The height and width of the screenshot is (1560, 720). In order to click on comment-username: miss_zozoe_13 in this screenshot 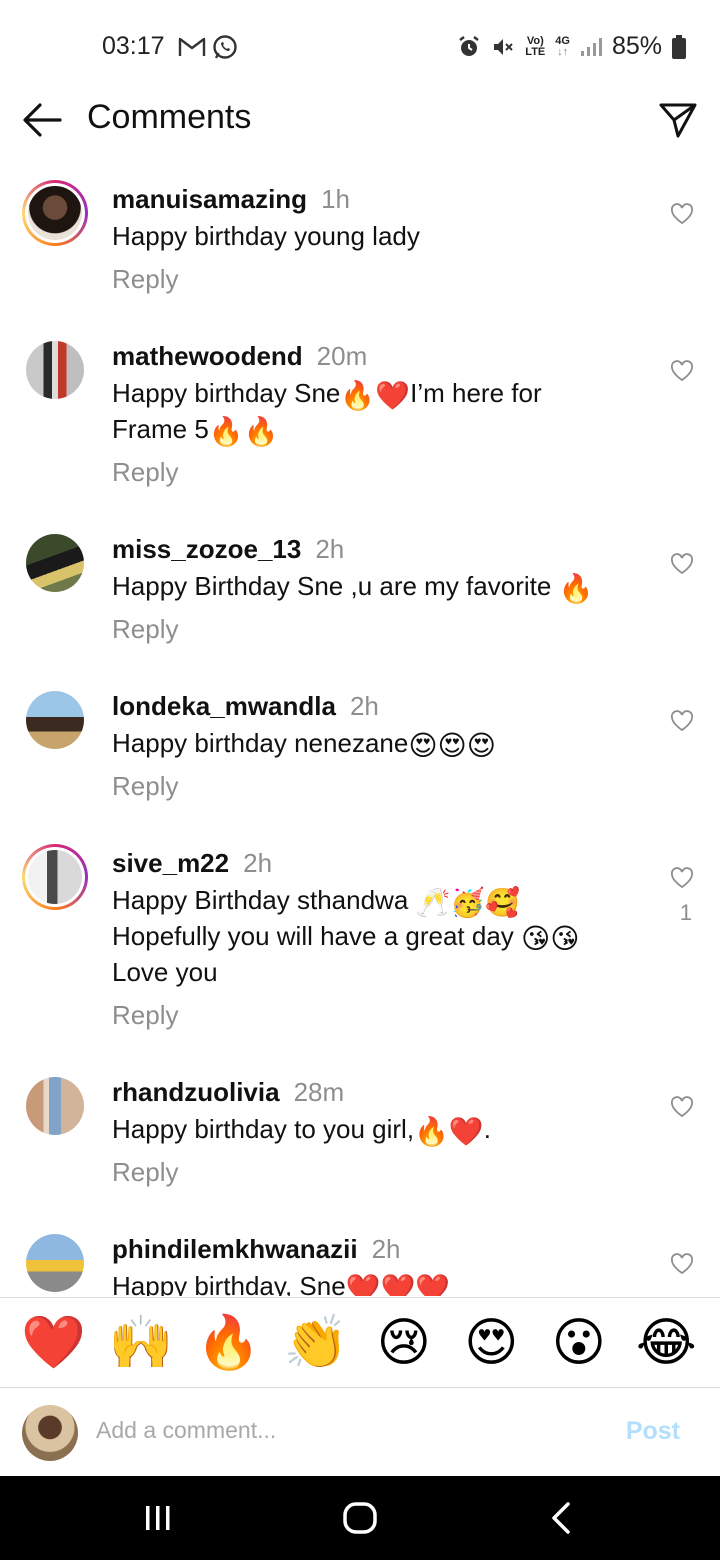, I will do `click(206, 549)`.